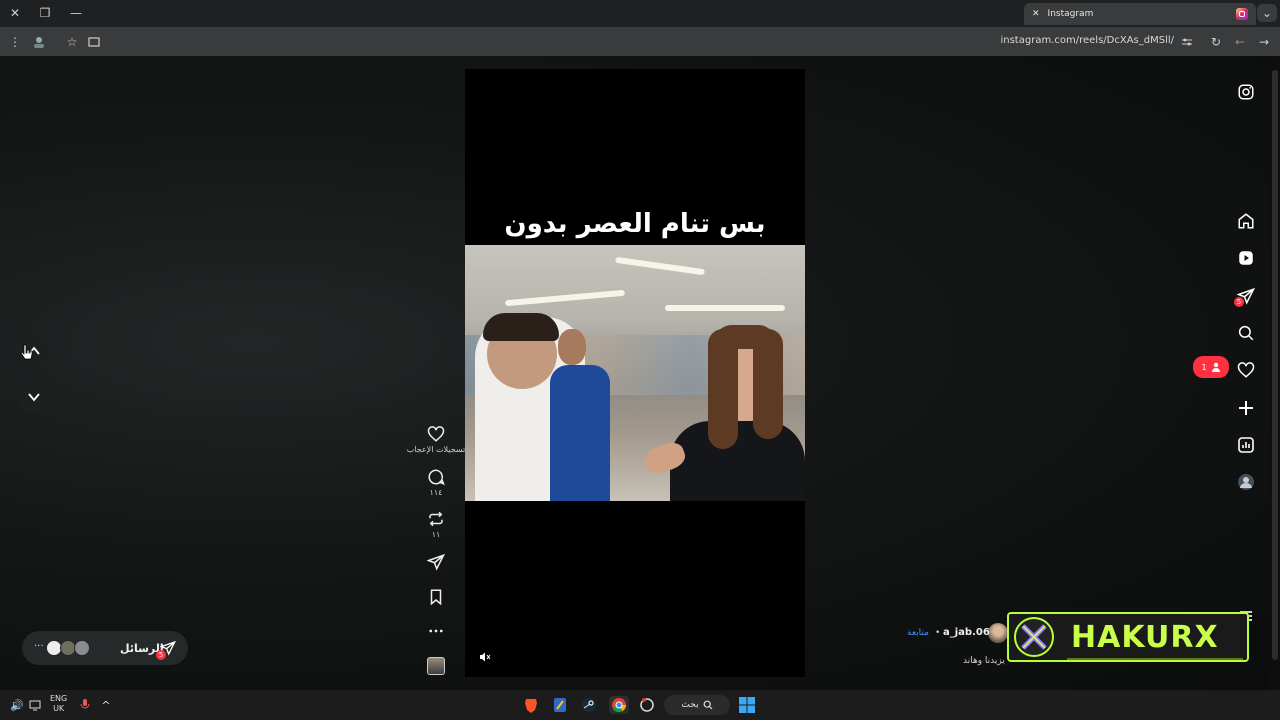  I want to click on browser-tab: ✕ Instagram, so click(1140, 14).